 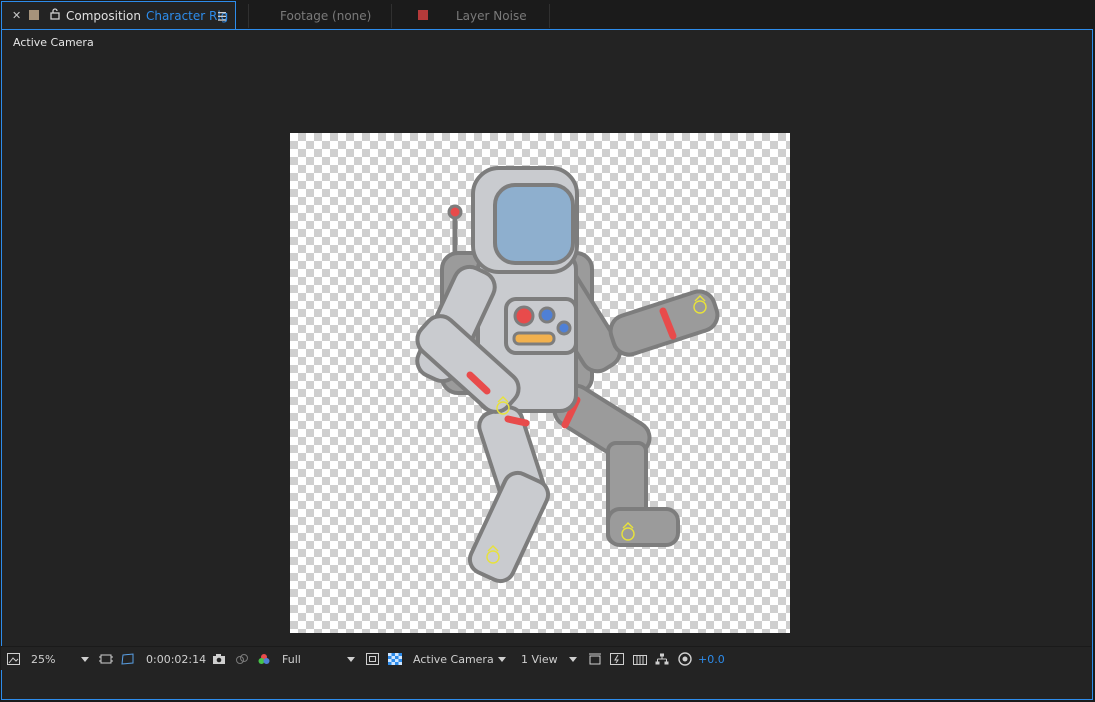 What do you see at coordinates (304, 15) in the screenshot?
I see `tab-footage-label: Footage` at bounding box center [304, 15].